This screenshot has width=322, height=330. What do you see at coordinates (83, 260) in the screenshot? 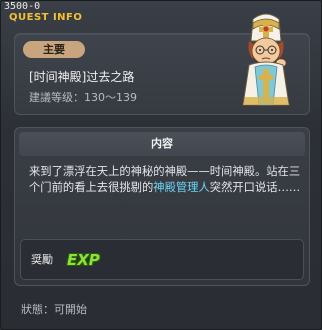
I see `exp-reward-icon: EXP` at bounding box center [83, 260].